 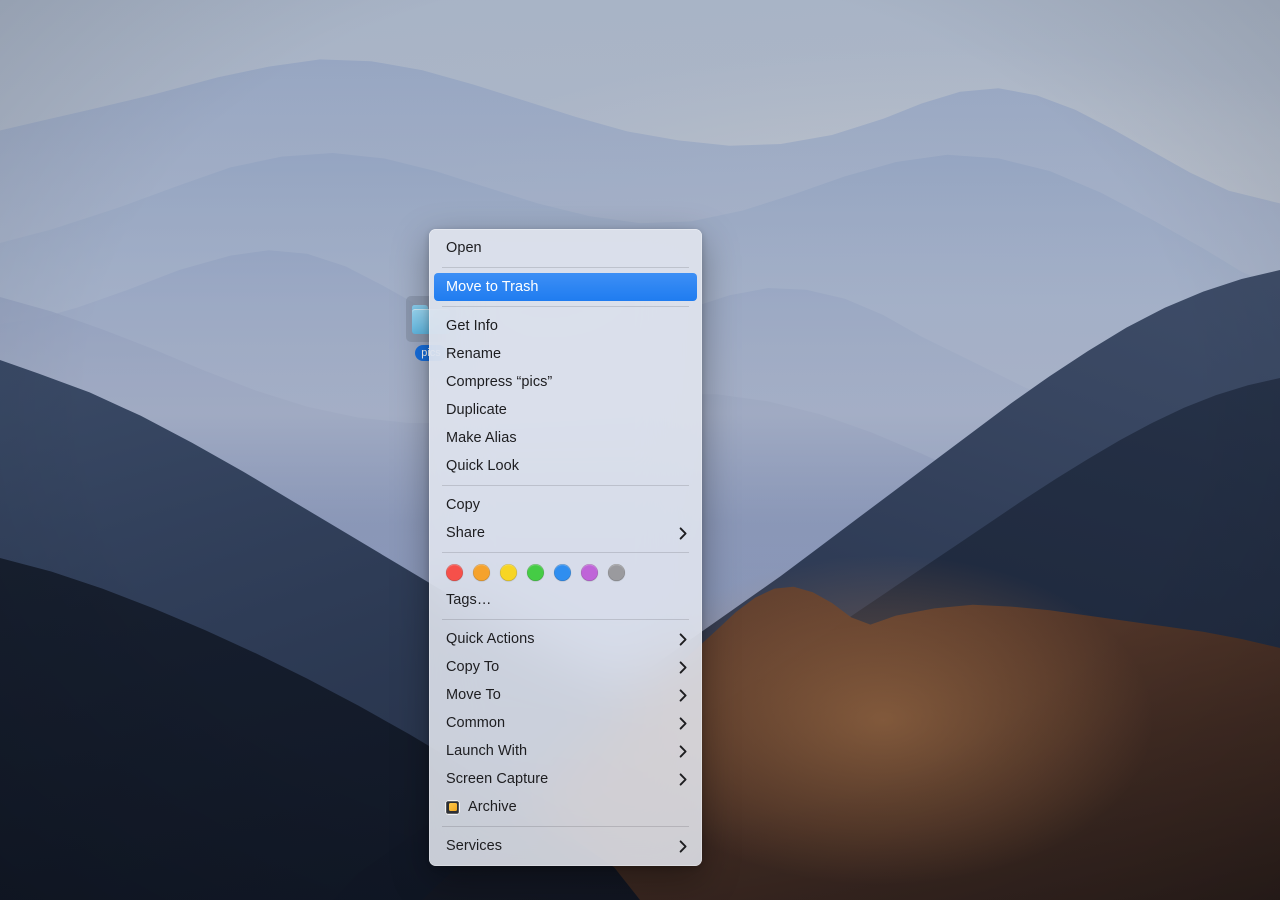 What do you see at coordinates (565, 751) in the screenshot?
I see `menu-item-launch-with: Launch With` at bounding box center [565, 751].